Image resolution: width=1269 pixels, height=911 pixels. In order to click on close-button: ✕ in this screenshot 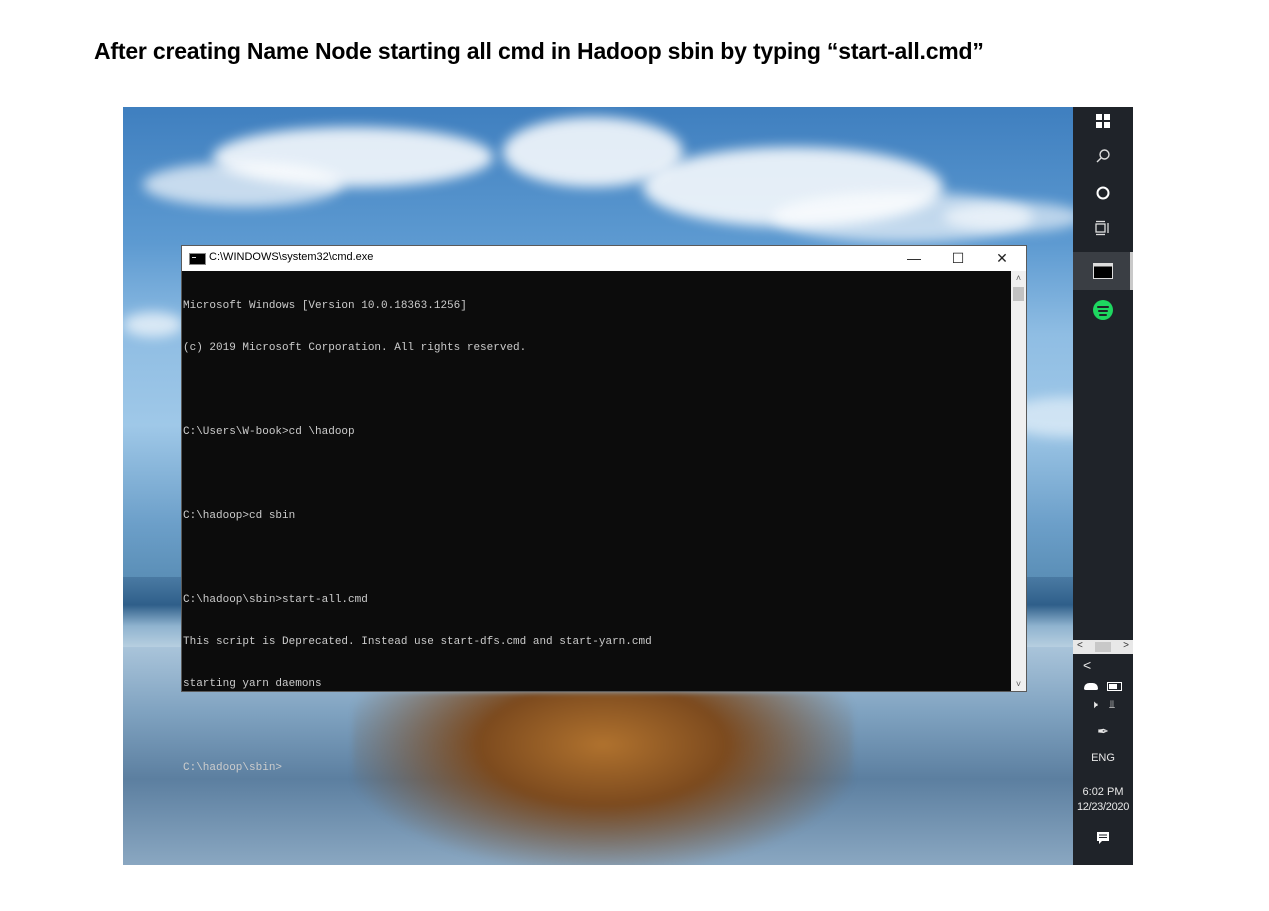, I will do `click(1002, 258)`.